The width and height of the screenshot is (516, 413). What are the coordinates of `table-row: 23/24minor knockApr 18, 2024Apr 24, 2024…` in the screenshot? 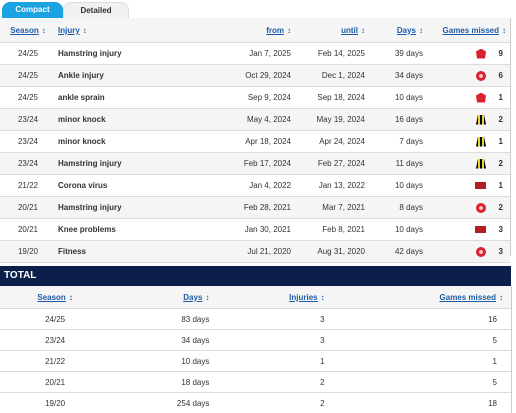 It's located at (255, 142).